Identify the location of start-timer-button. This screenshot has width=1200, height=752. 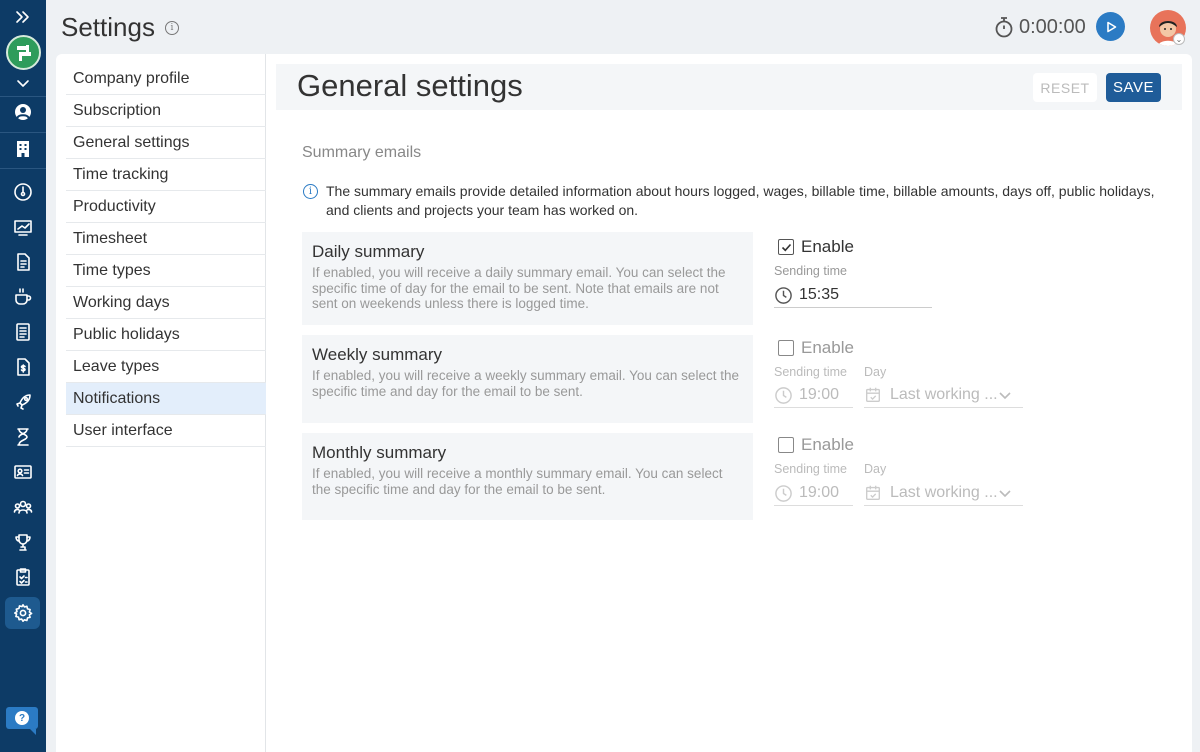
(1110, 26).